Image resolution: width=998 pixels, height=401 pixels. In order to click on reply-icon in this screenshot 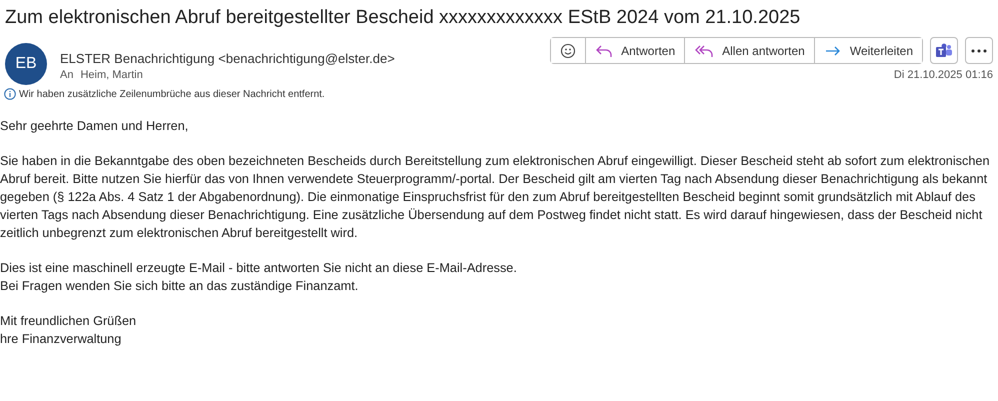, I will do `click(604, 51)`.